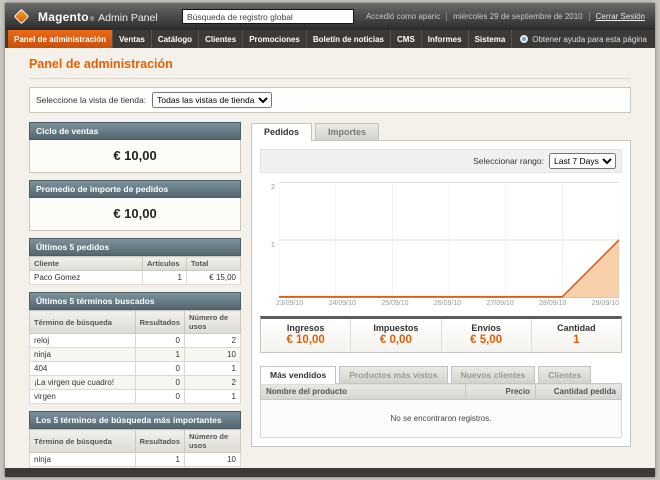  I want to click on logout-link: Cerrar Sesión, so click(617, 16).